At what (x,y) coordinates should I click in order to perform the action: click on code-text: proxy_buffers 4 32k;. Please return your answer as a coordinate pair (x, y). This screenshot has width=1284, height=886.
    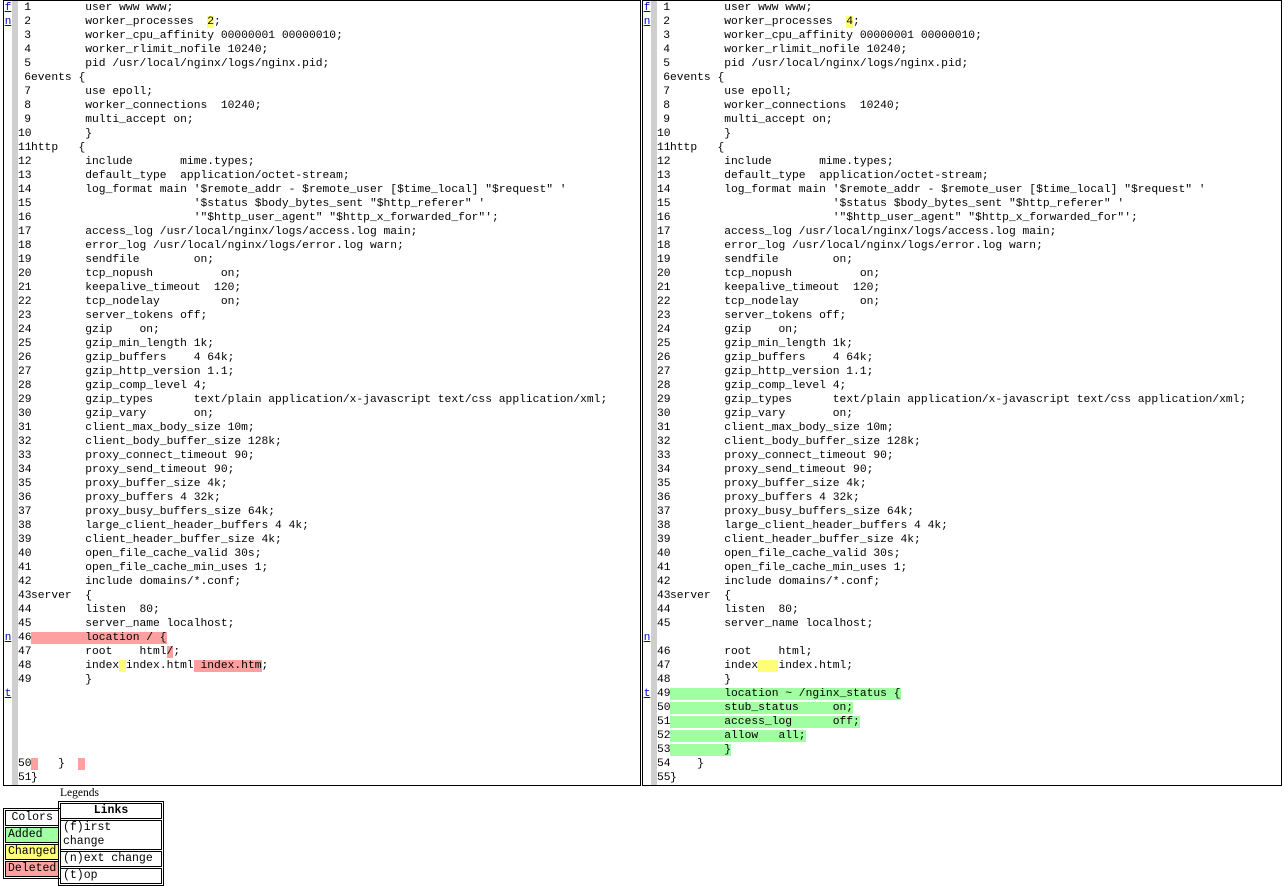
    Looking at the image, I should click on (765, 498).